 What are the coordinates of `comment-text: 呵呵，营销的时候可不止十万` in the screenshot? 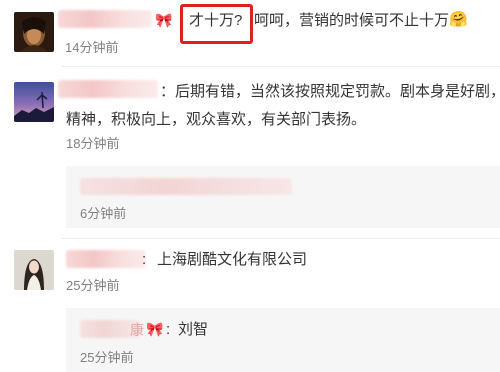 It's located at (352, 20).